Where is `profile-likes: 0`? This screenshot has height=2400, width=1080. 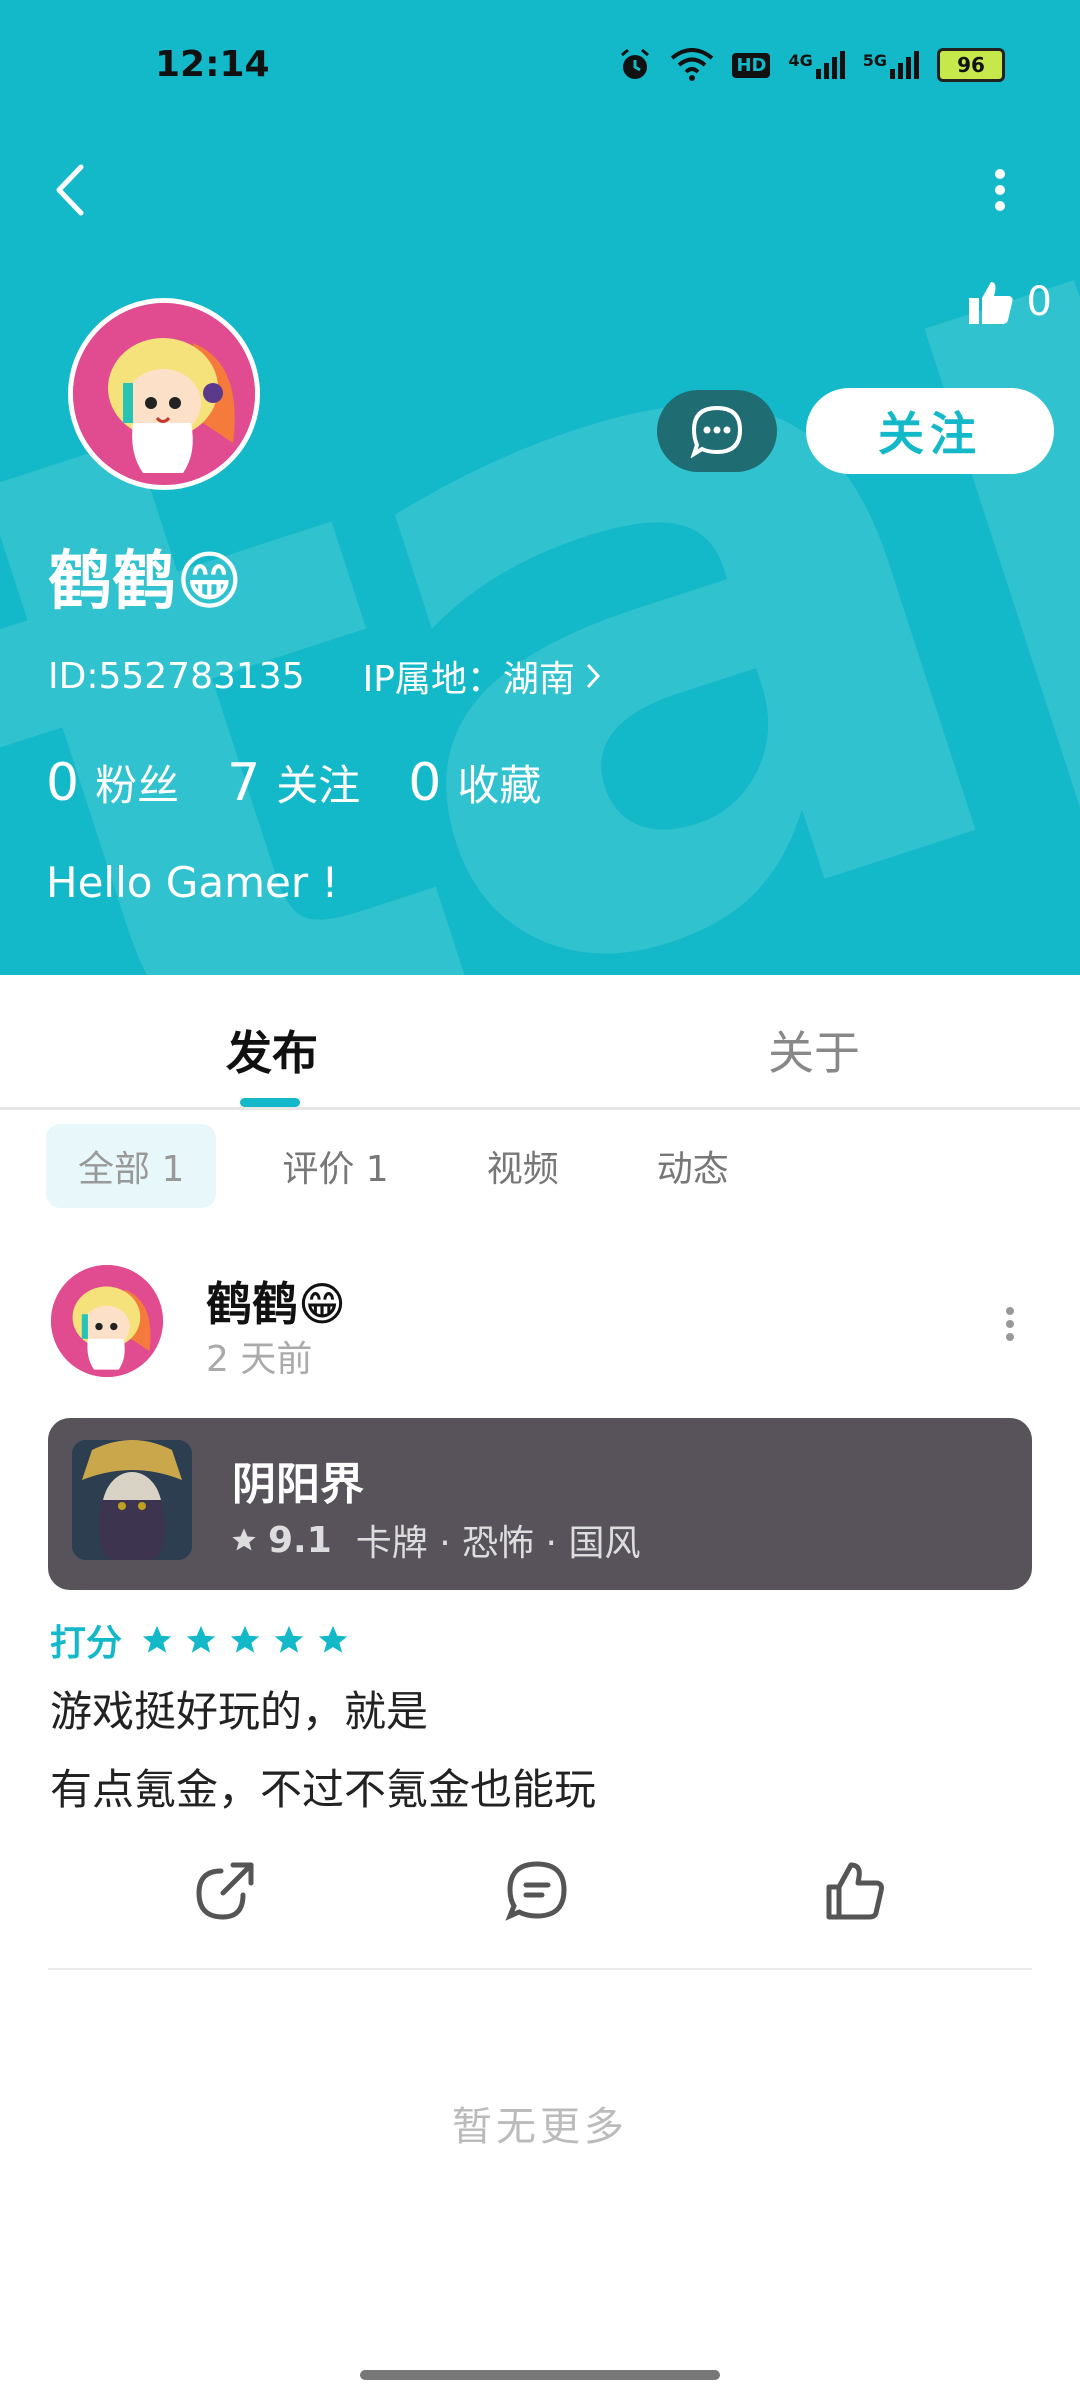 profile-likes: 0 is located at coordinates (1009, 302).